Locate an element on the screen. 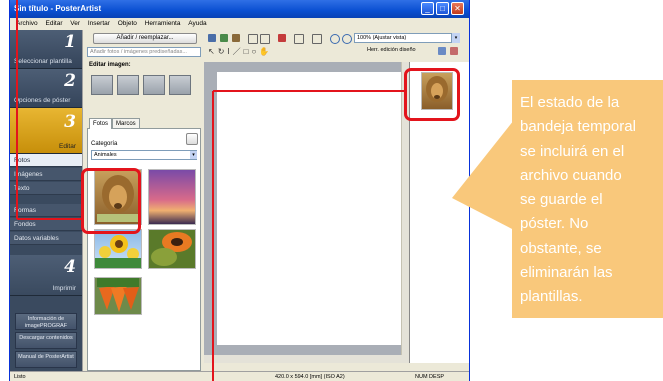 The height and width of the screenshot is (381, 663). callout-pointer is located at coordinates (483, 175).